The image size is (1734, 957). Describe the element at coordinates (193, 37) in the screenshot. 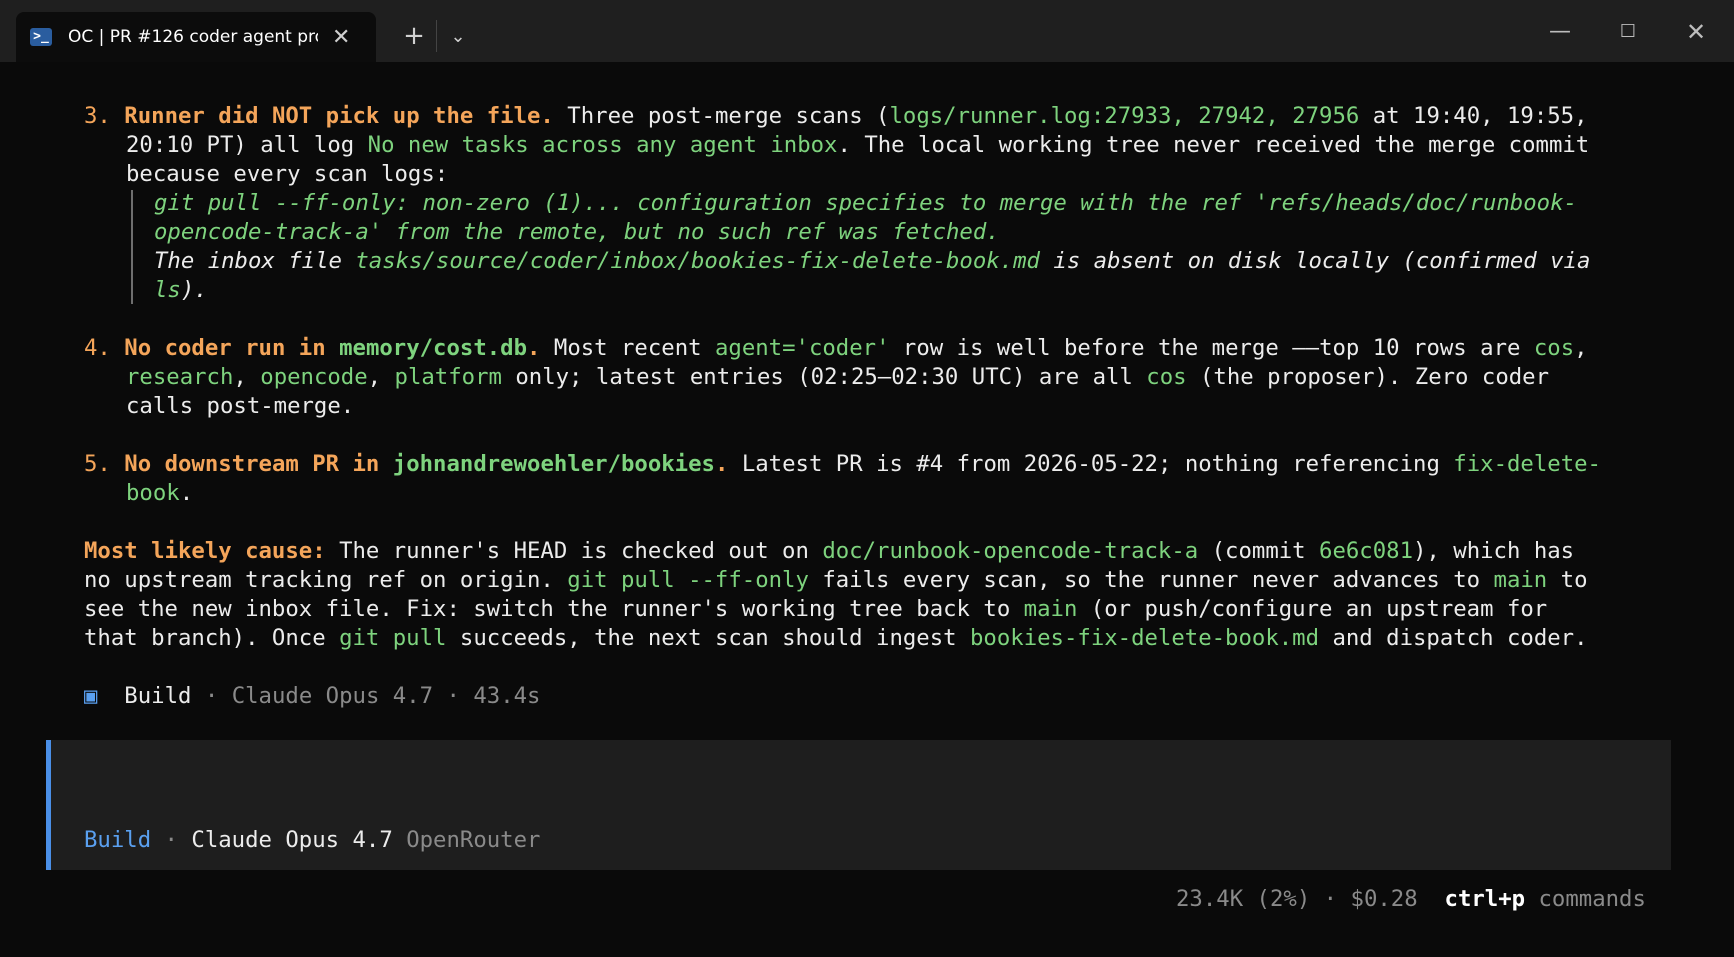

I see `tab-title: OC | PR #126 coder agent pro` at that location.